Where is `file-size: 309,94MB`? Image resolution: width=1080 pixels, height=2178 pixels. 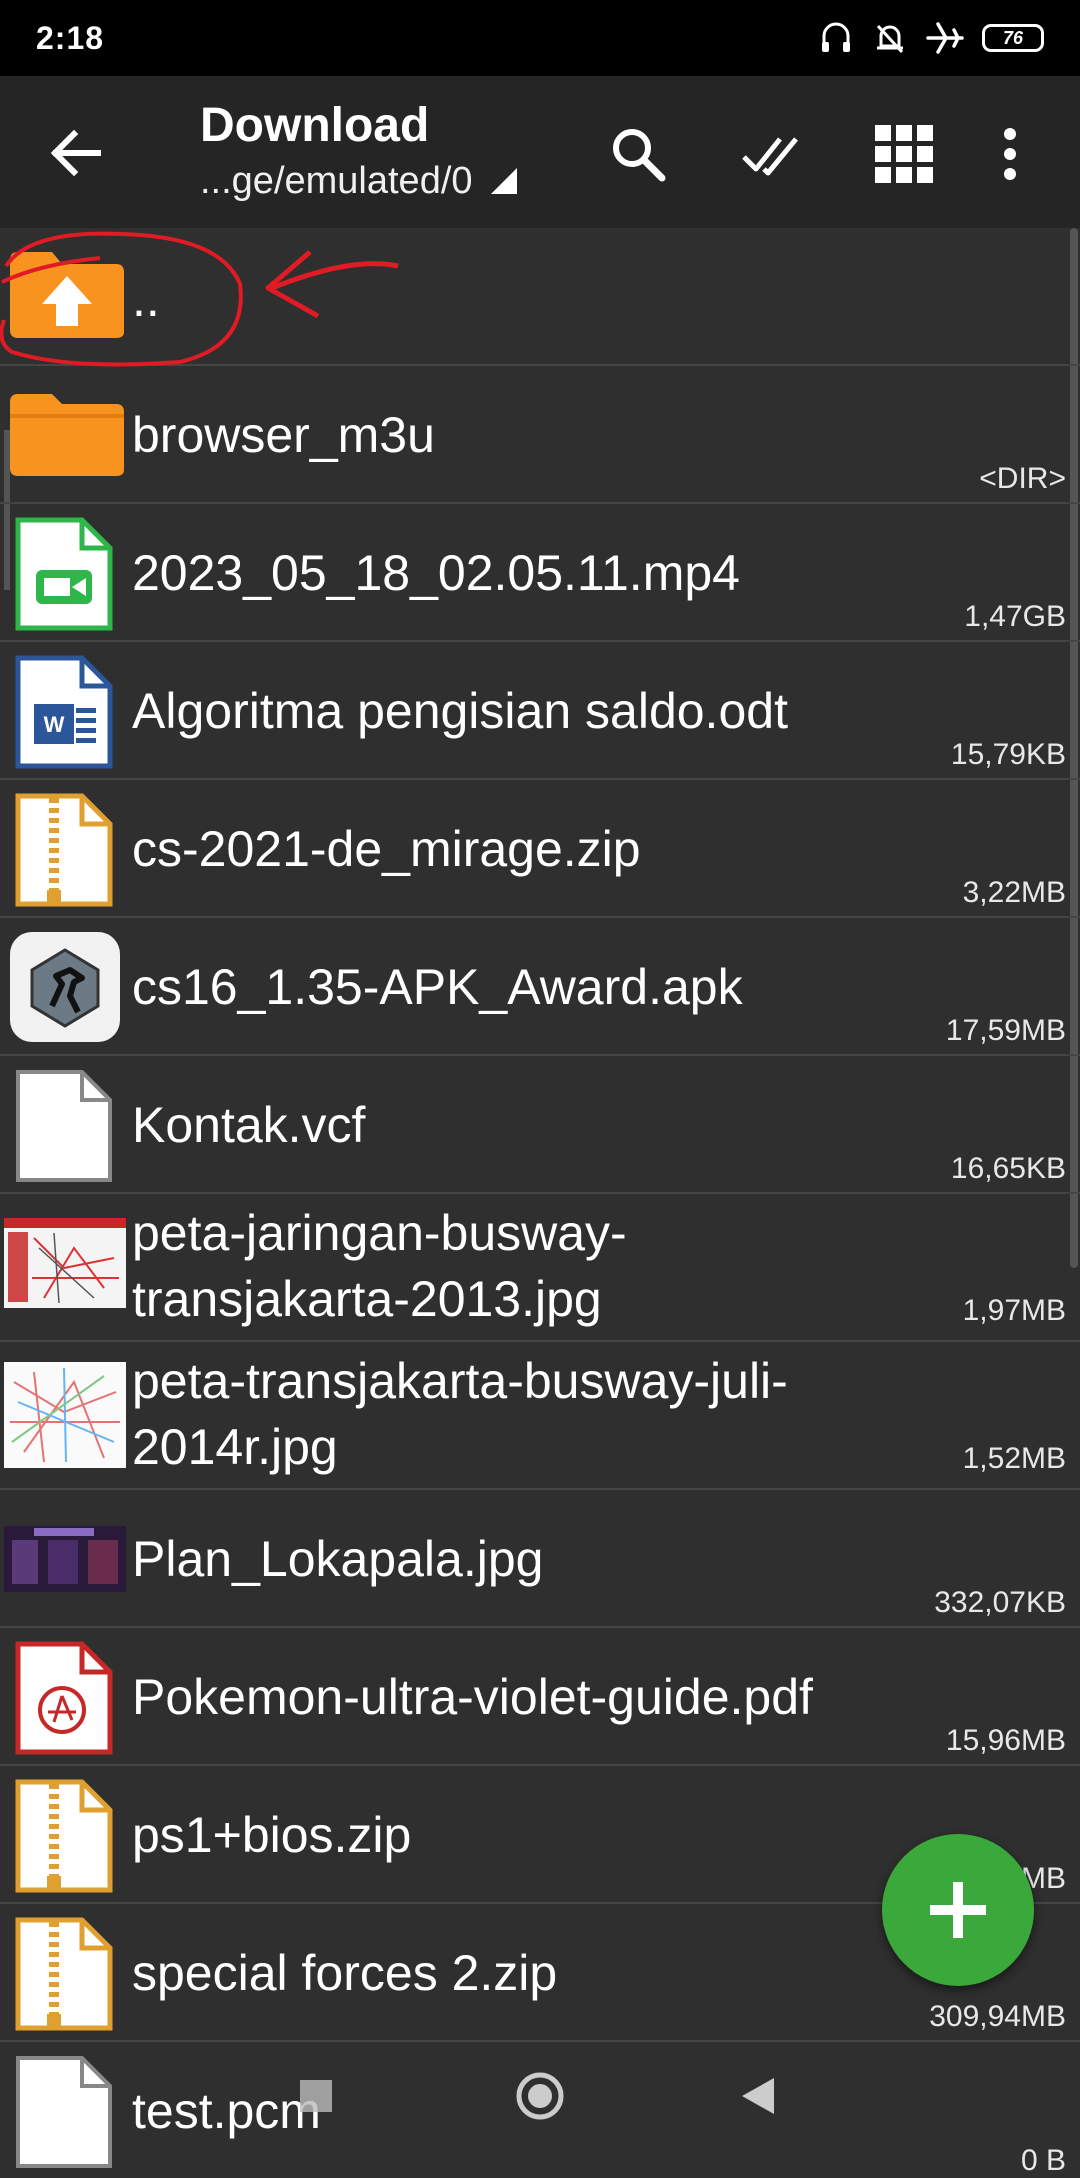 file-size: 309,94MB is located at coordinates (997, 2016).